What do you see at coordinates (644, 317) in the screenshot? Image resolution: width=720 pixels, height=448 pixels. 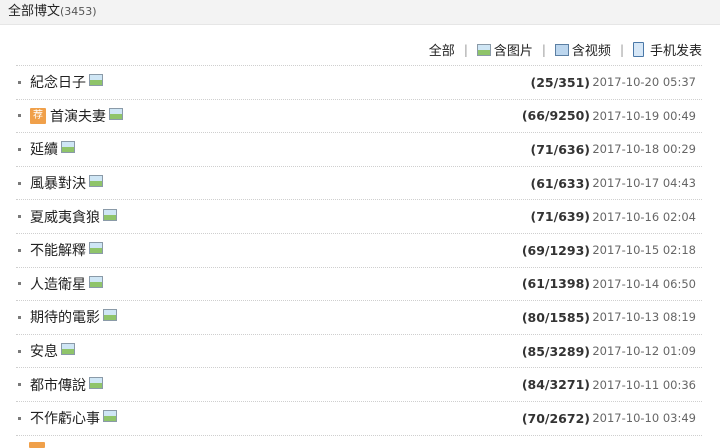 I see `post-date: 2017-10-13 08:19` at bounding box center [644, 317].